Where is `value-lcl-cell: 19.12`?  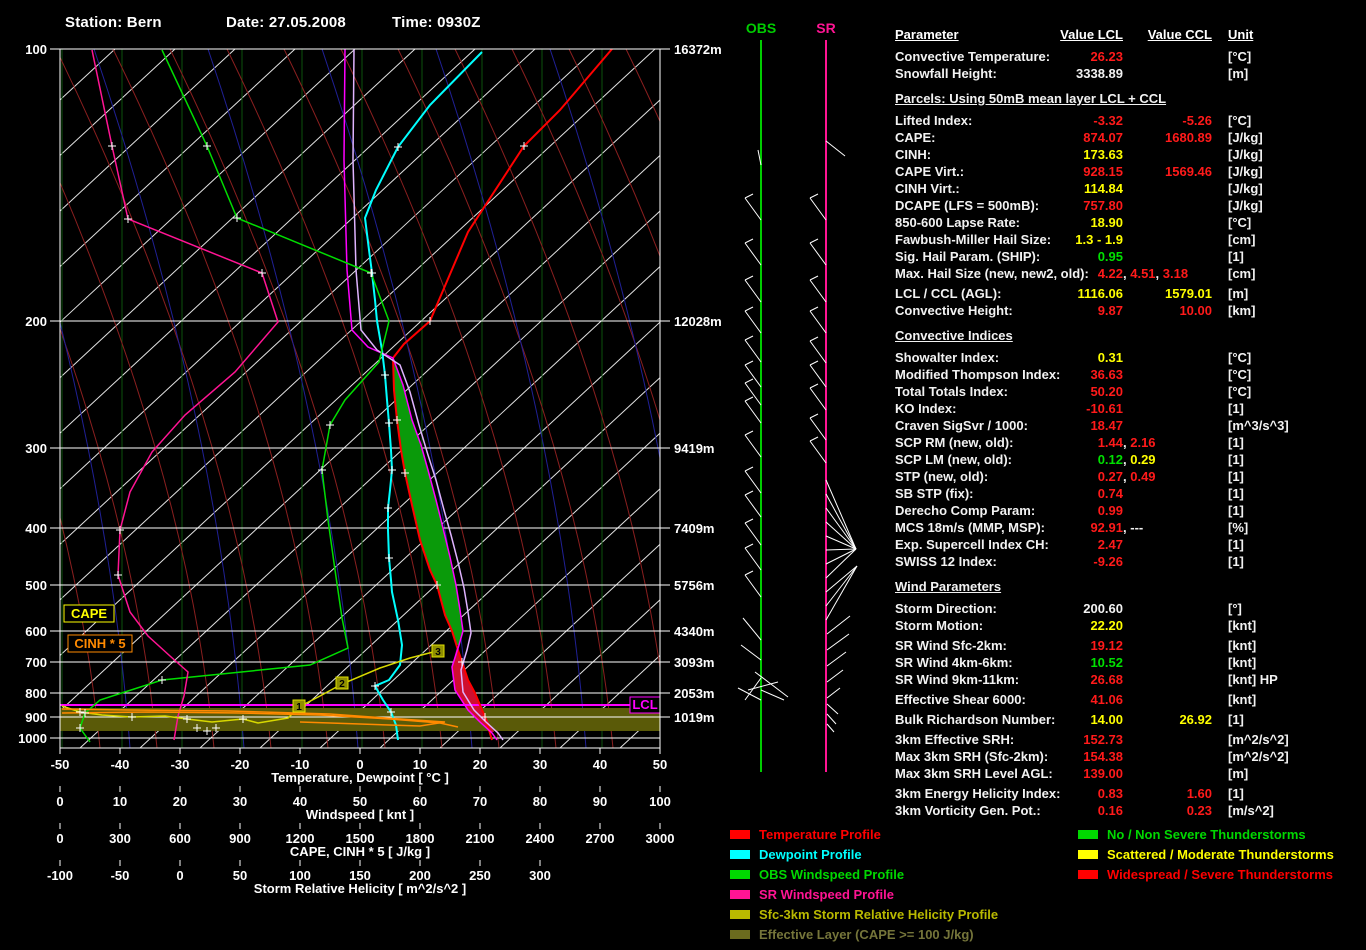
value-lcl-cell: 19.12 is located at coordinates (1009, 645).